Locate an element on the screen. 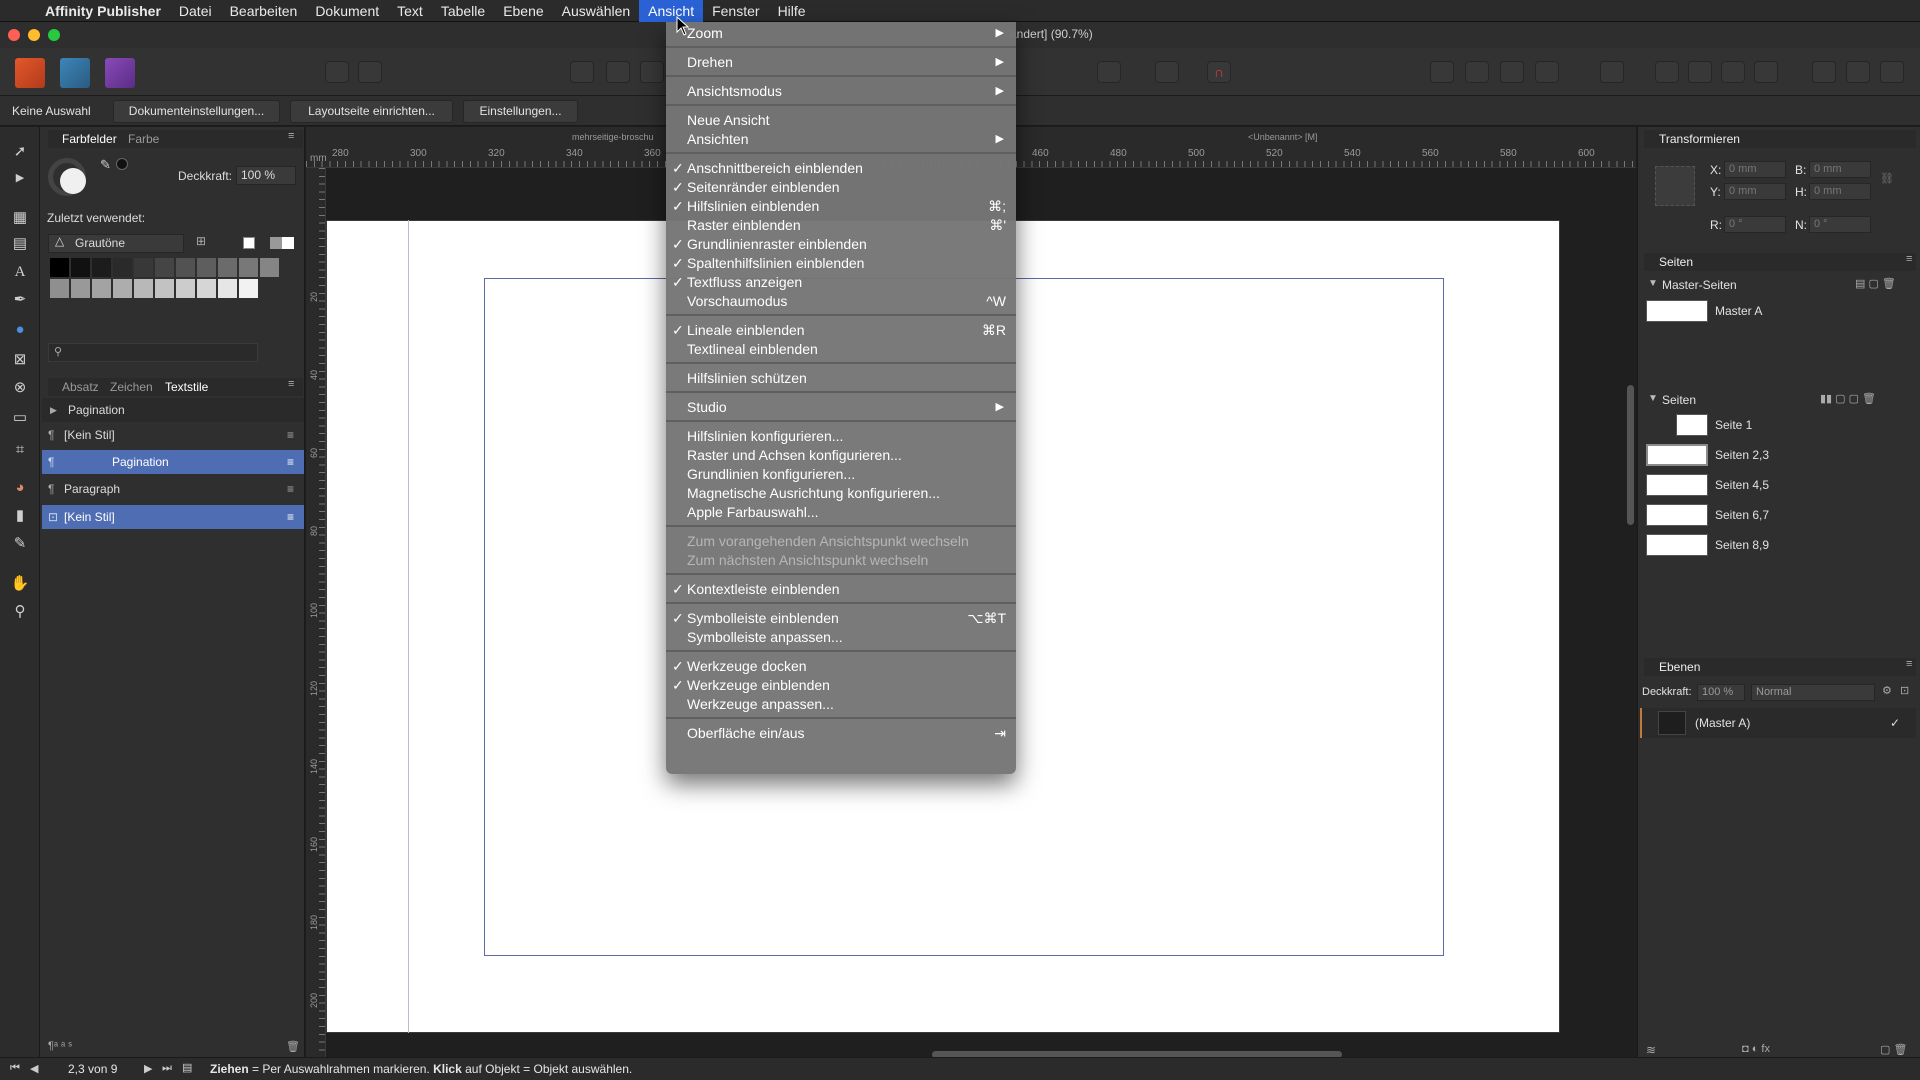 This screenshot has width=1920, height=1080. style-tools-icons: ¶ᵃ ᵃ ˢ is located at coordinates (60, 1046).